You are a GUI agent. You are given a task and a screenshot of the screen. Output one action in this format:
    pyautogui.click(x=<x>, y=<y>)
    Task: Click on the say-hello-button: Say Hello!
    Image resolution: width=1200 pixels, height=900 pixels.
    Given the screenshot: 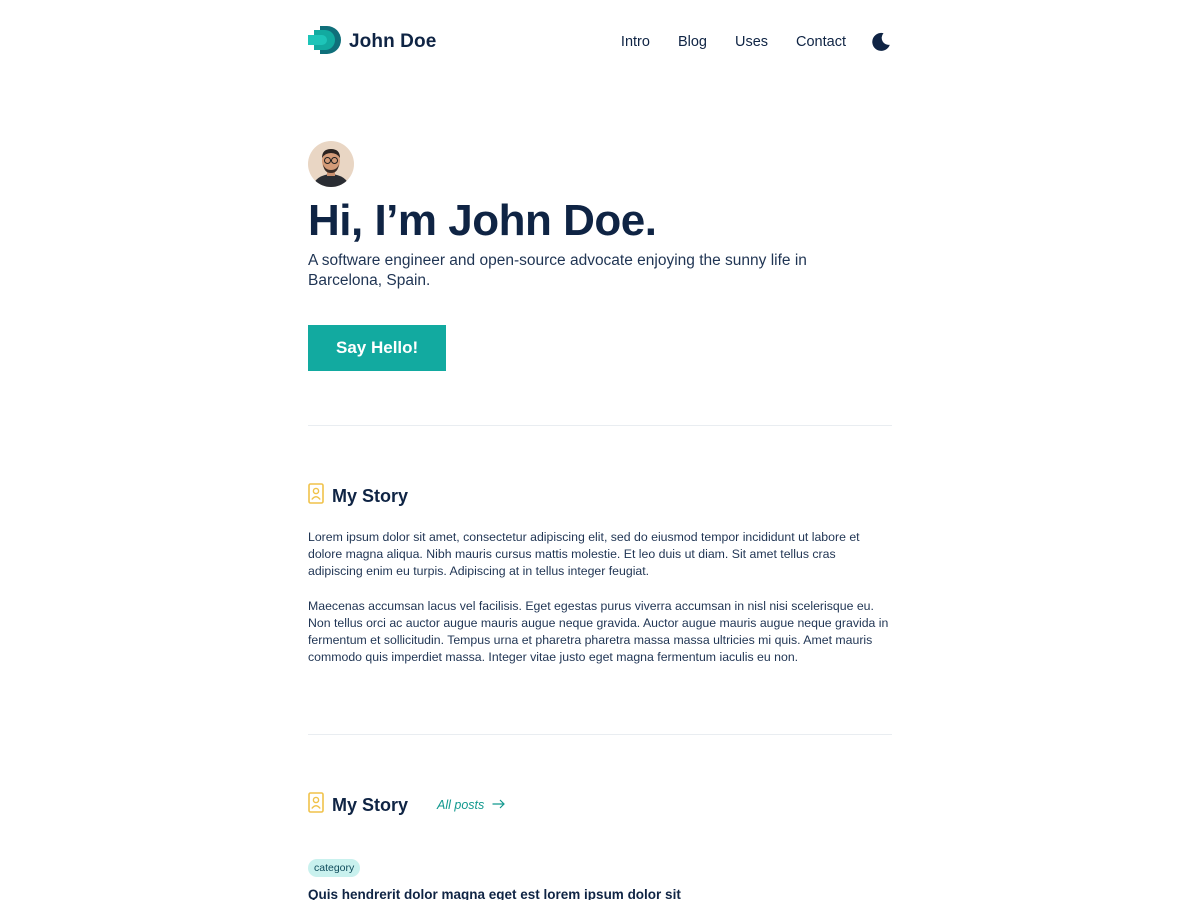 What is the action you would take?
    pyautogui.click(x=377, y=348)
    